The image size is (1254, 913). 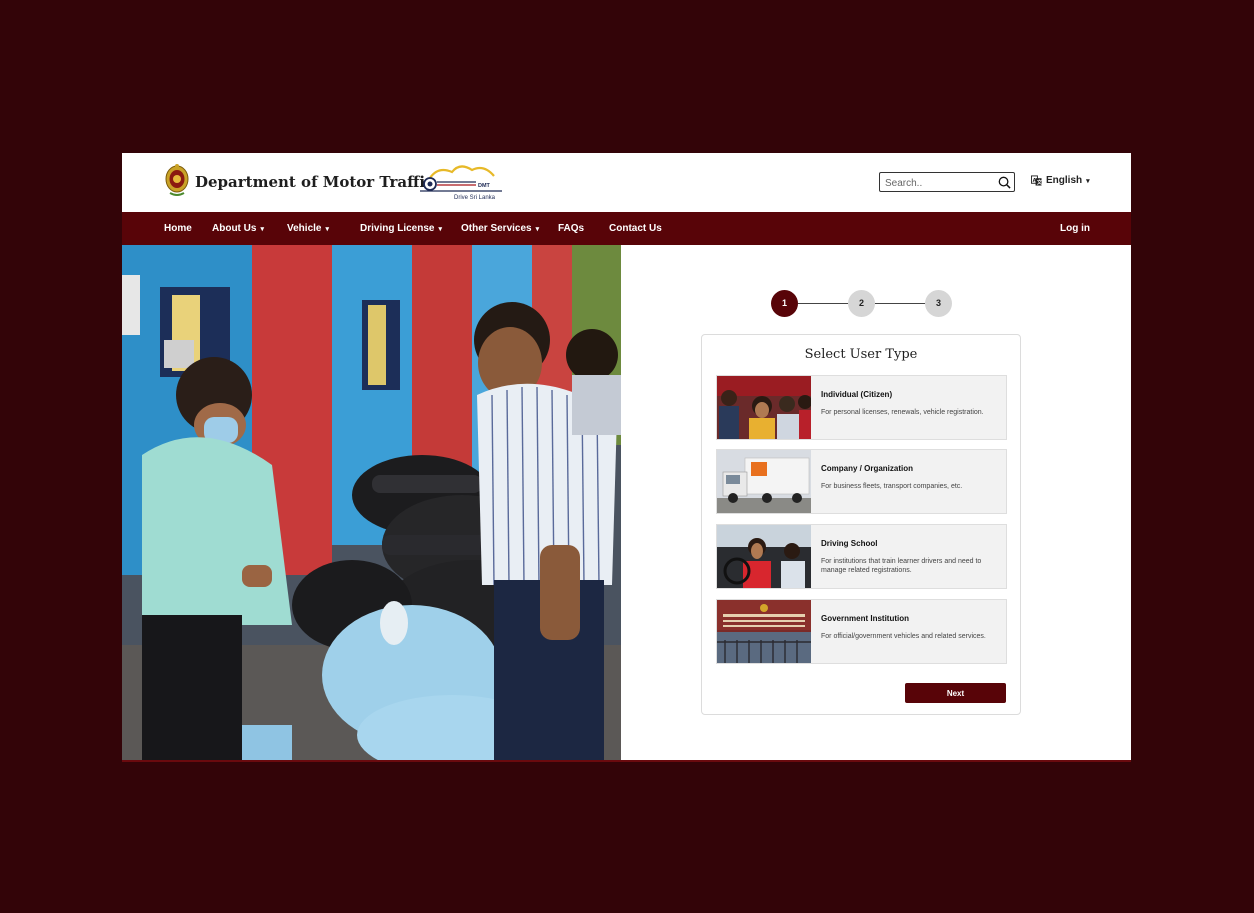 I want to click on option-title: Government Institution, so click(x=865, y=618).